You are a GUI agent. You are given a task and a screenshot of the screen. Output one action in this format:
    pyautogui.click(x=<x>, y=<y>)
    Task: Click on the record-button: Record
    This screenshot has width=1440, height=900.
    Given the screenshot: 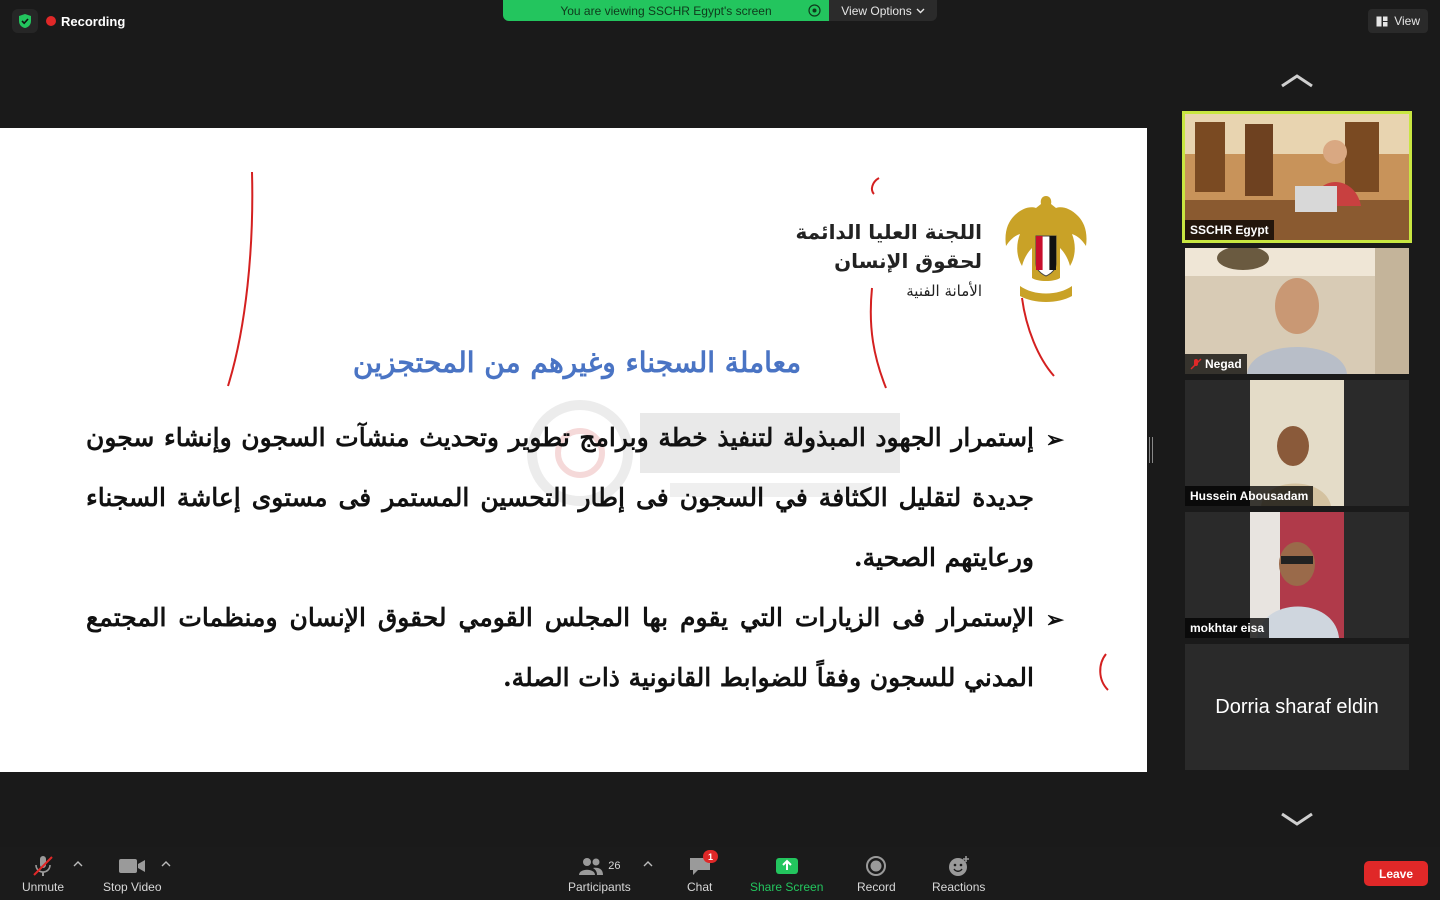 What is the action you would take?
    pyautogui.click(x=876, y=874)
    